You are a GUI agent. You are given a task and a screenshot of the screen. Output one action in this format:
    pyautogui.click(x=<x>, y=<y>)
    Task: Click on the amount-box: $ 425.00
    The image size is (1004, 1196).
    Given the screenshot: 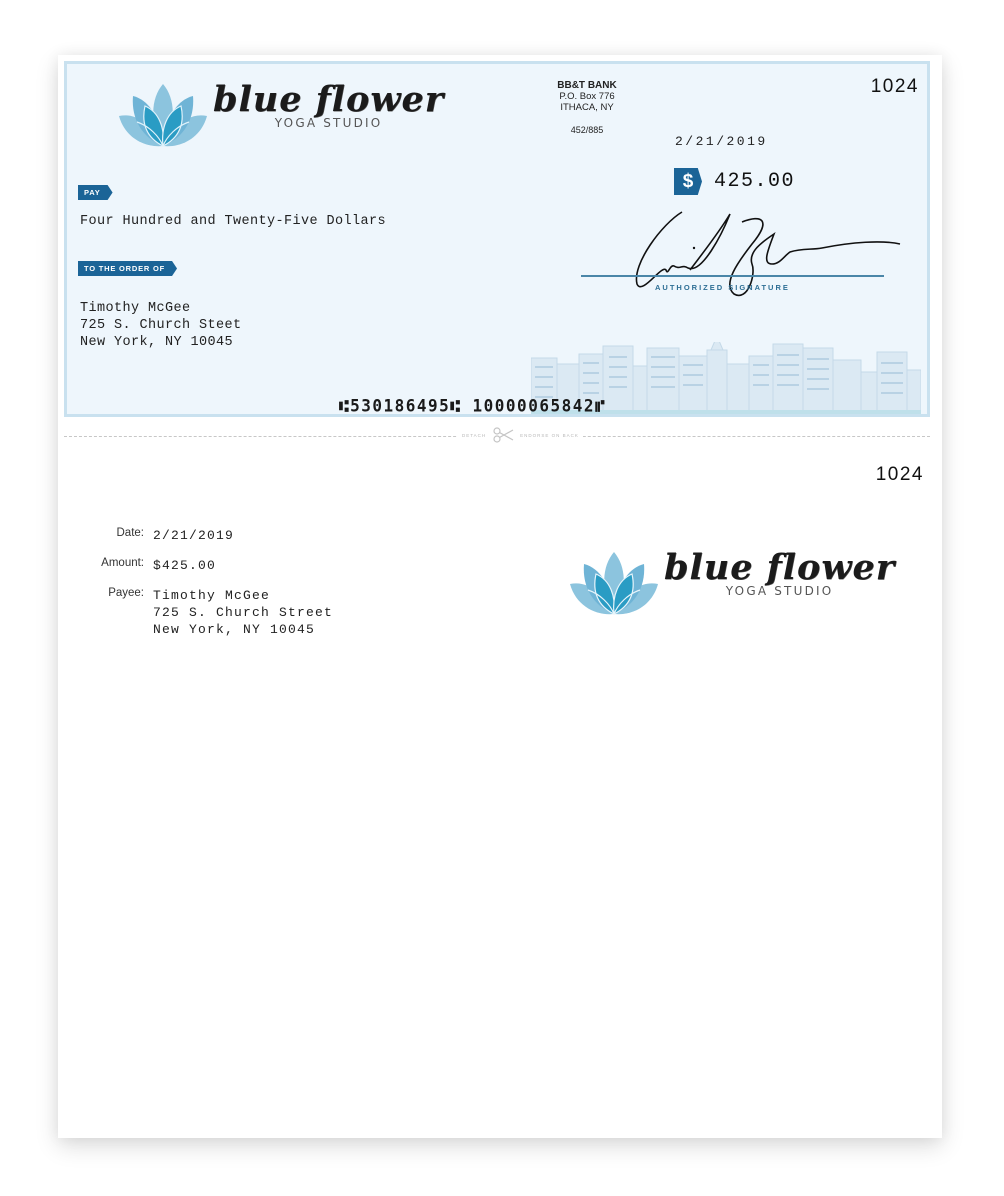 What is the action you would take?
    pyautogui.click(x=734, y=181)
    